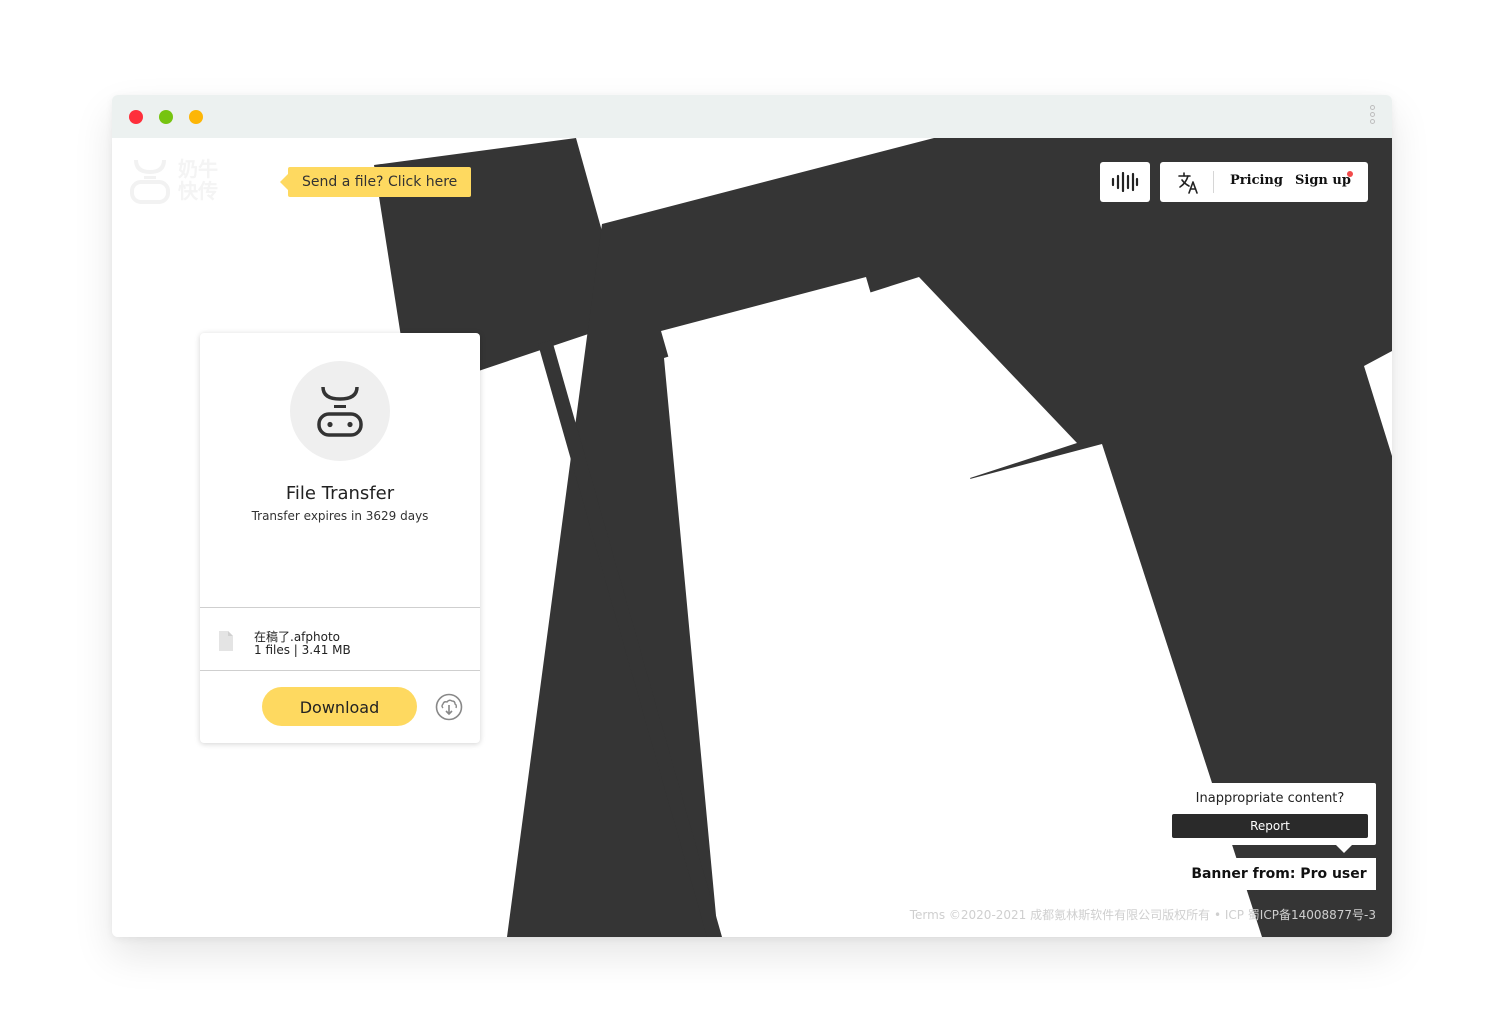  What do you see at coordinates (375, 182) in the screenshot?
I see `send-file-tip: Send a file? Click here` at bounding box center [375, 182].